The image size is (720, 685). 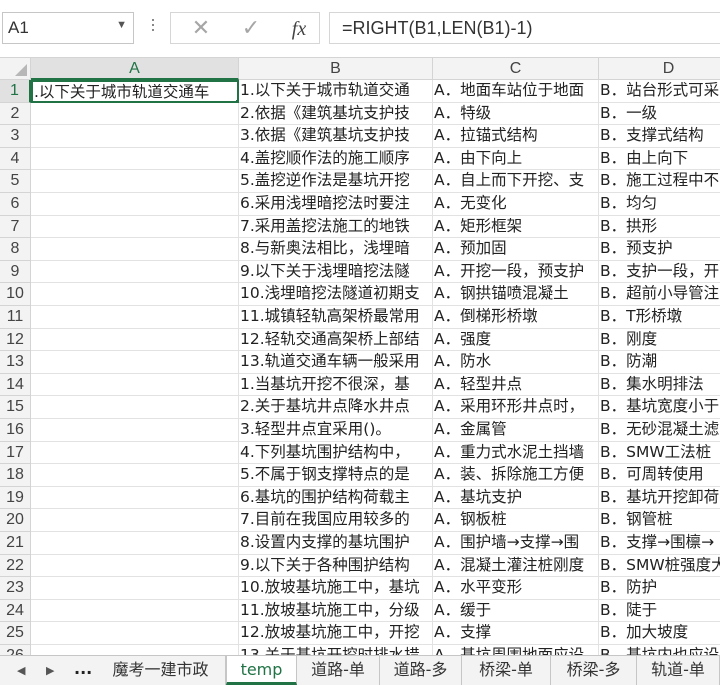 I want to click on row-header: 22, so click(x=15, y=566).